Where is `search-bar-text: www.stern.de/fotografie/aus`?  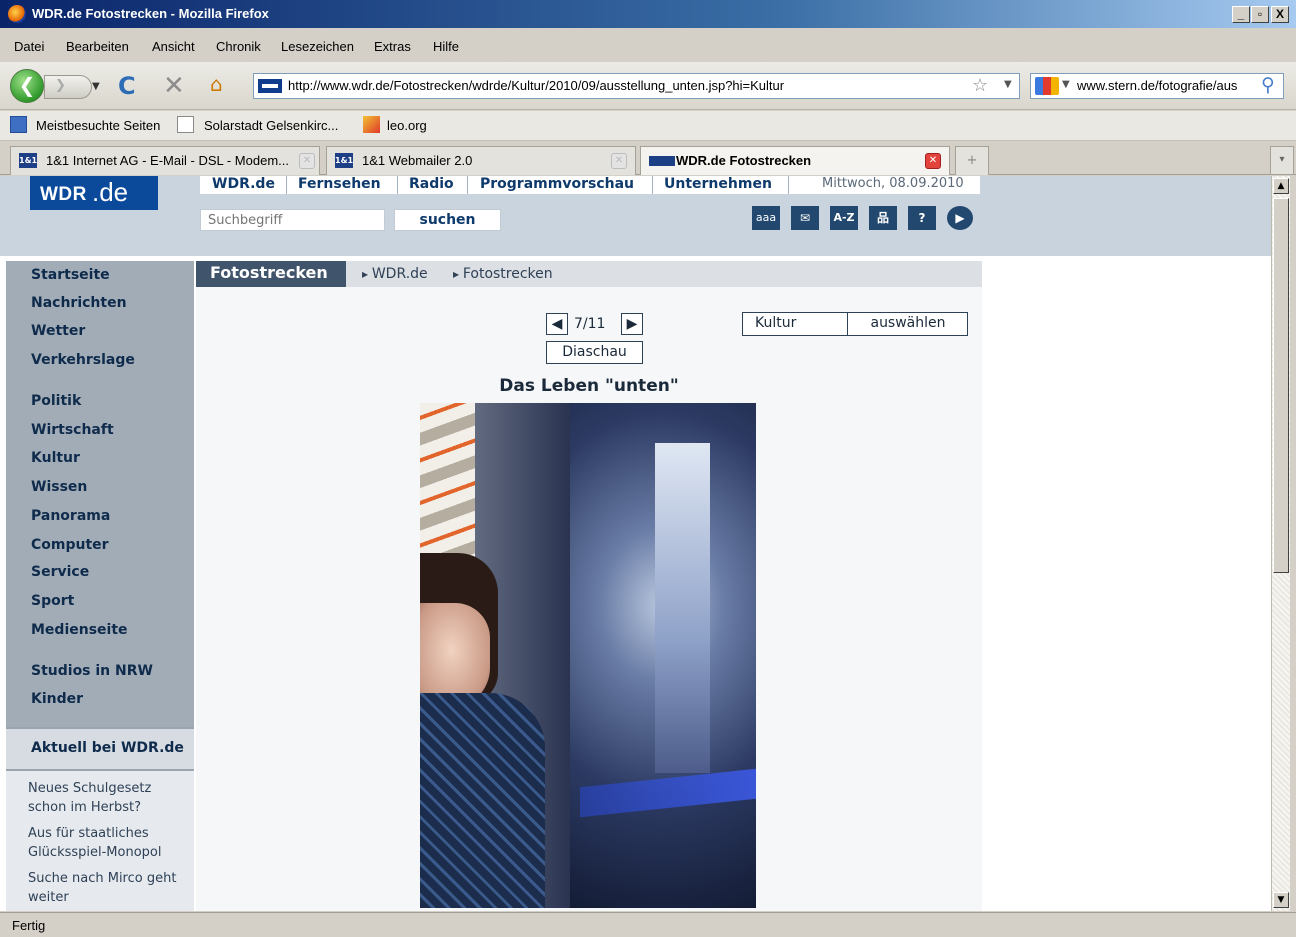
search-bar-text: www.stern.de/fotografie/aus is located at coordinates (1167, 85).